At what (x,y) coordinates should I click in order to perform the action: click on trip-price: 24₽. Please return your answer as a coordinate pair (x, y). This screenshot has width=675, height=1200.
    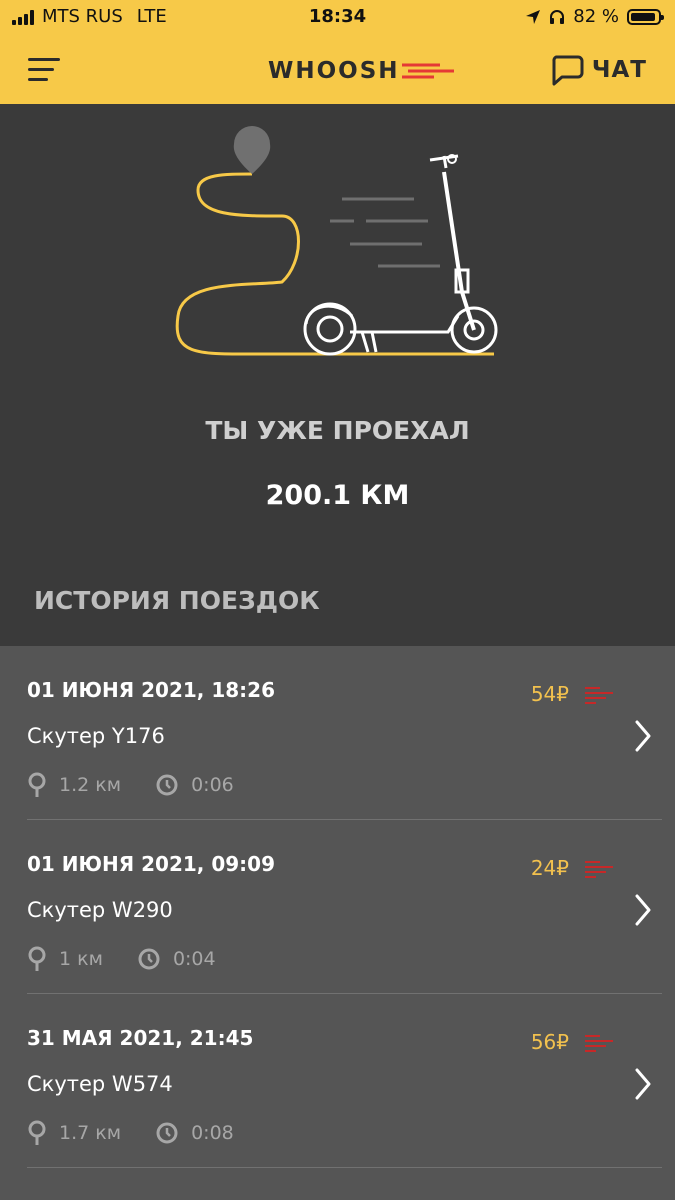
    Looking at the image, I should click on (549, 868).